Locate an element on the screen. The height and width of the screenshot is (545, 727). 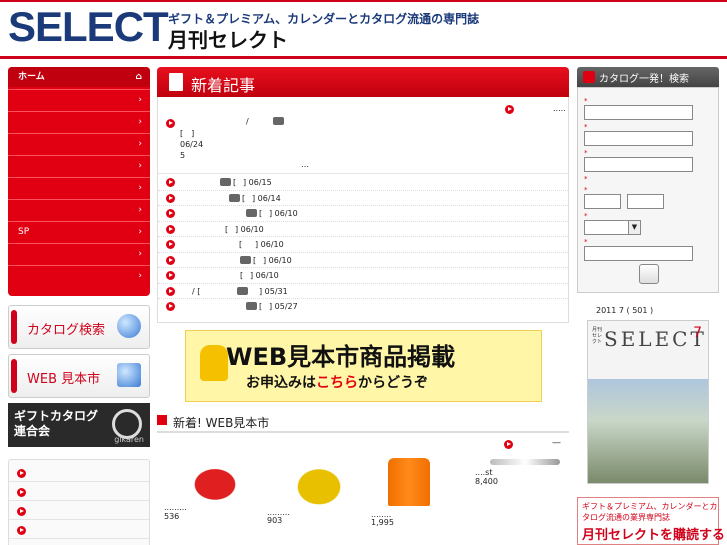
catalog-search-title: カタログ一発！検索 is located at coordinates (644, 79).